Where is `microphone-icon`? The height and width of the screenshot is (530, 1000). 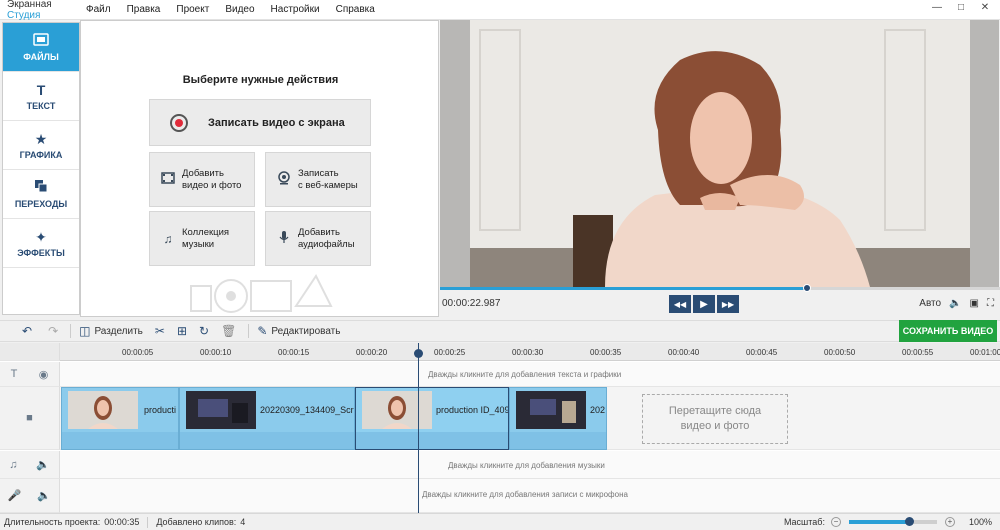 microphone-icon is located at coordinates (284, 238).